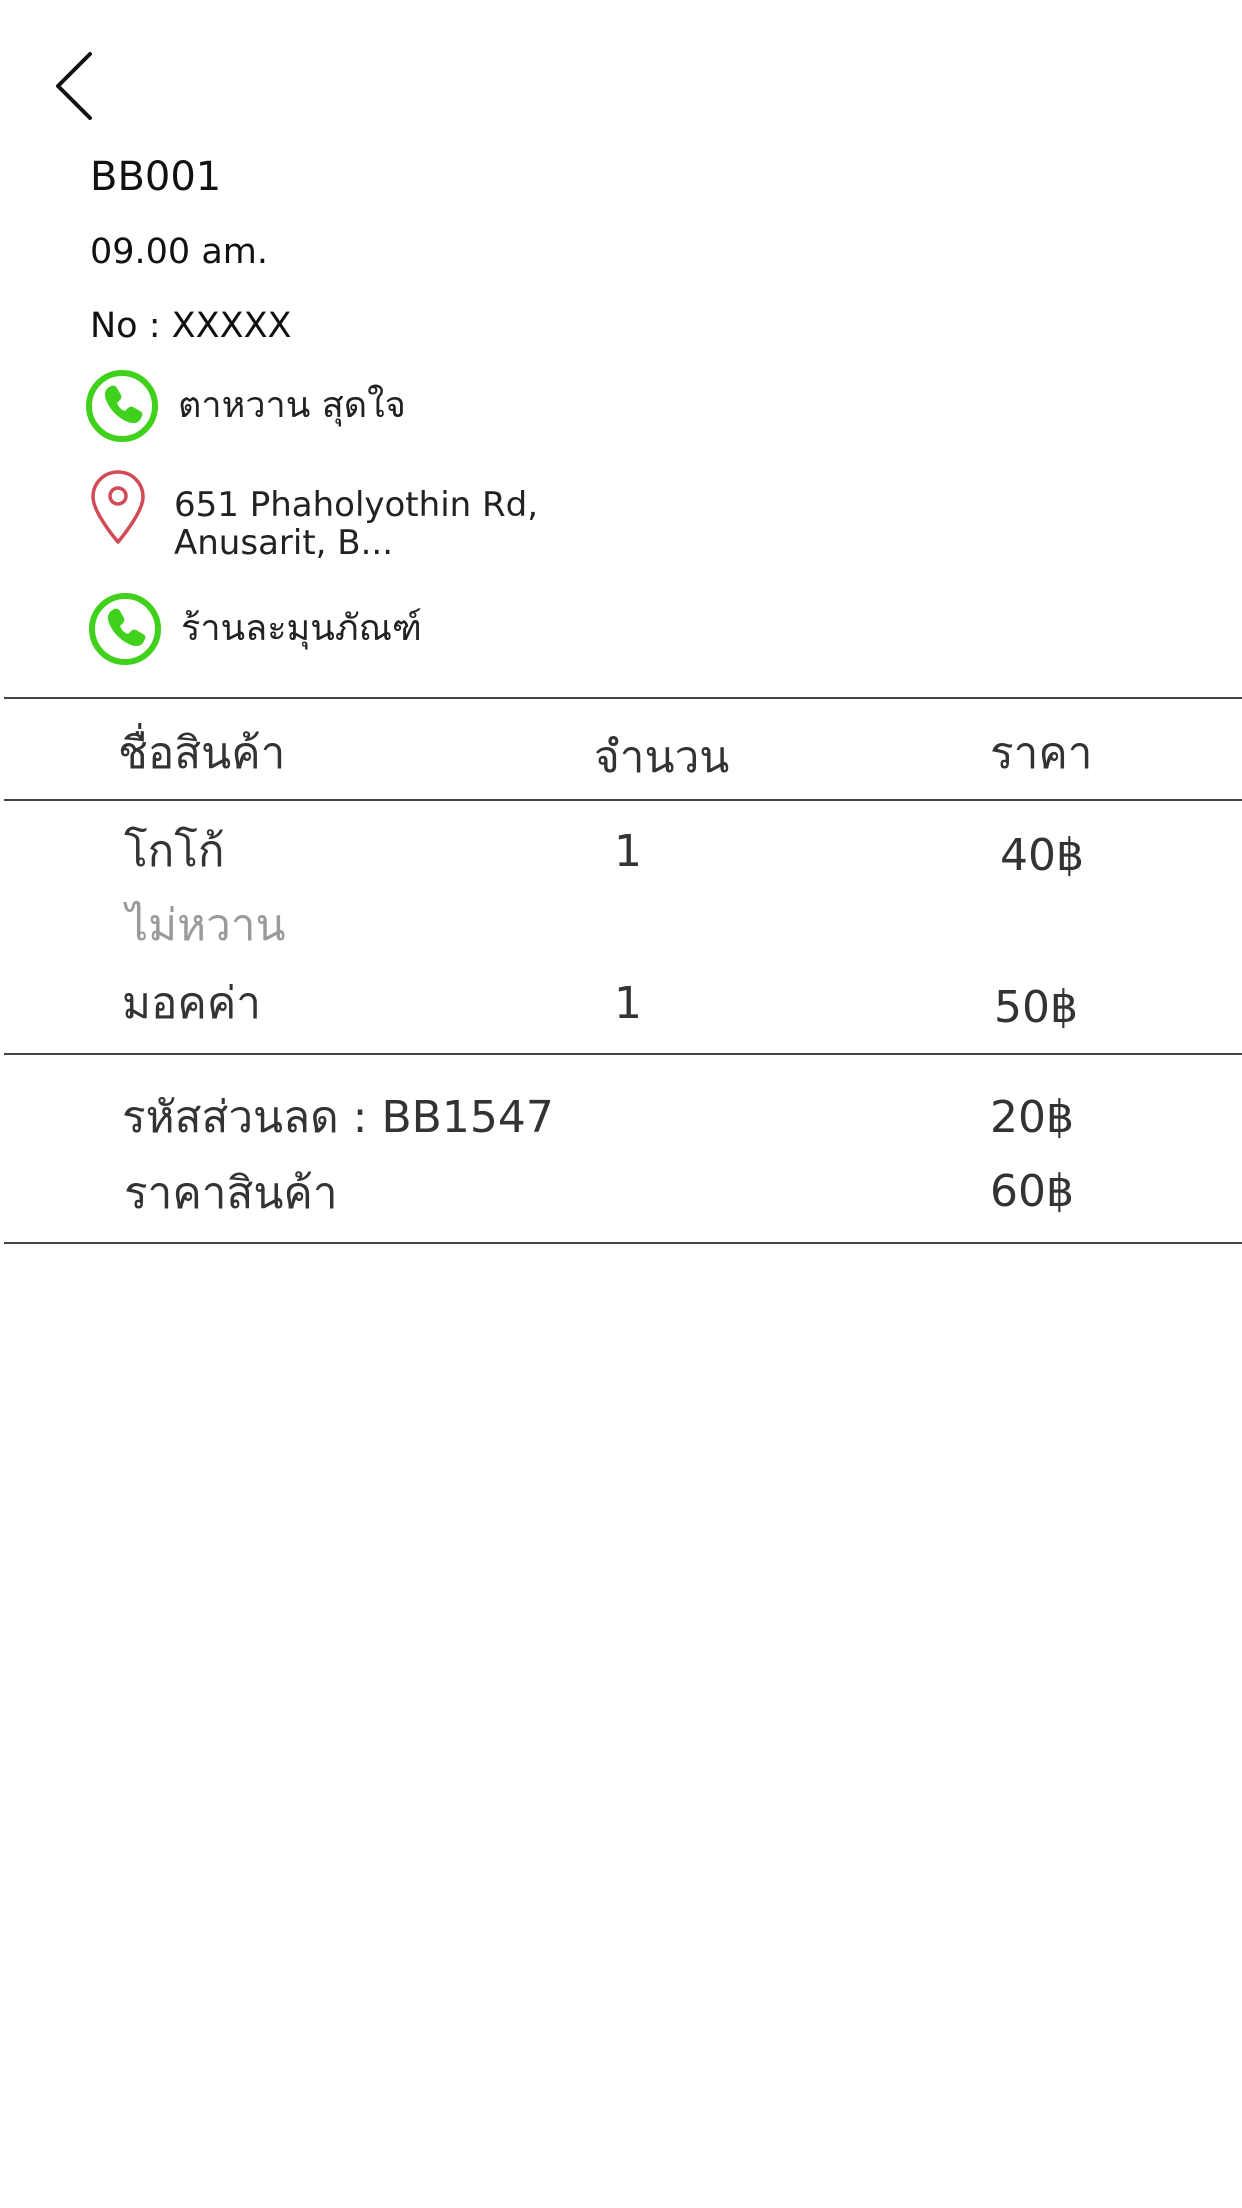 This screenshot has height=2208, width=1242. What do you see at coordinates (231, 1193) in the screenshot?
I see `subtotal-label: ราคาสินค้า` at bounding box center [231, 1193].